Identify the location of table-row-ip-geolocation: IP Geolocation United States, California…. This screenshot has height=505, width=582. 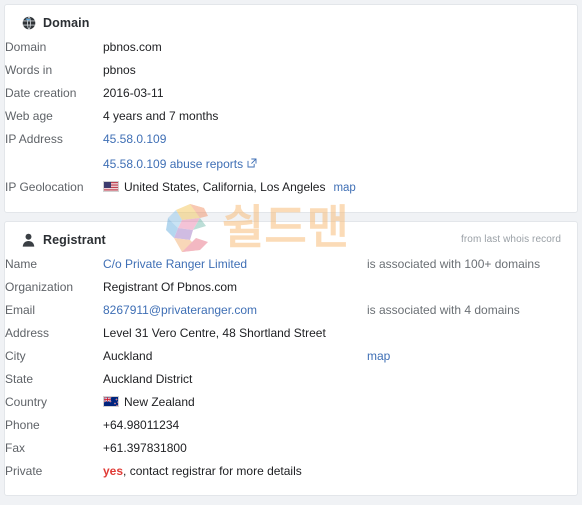
(291, 188).